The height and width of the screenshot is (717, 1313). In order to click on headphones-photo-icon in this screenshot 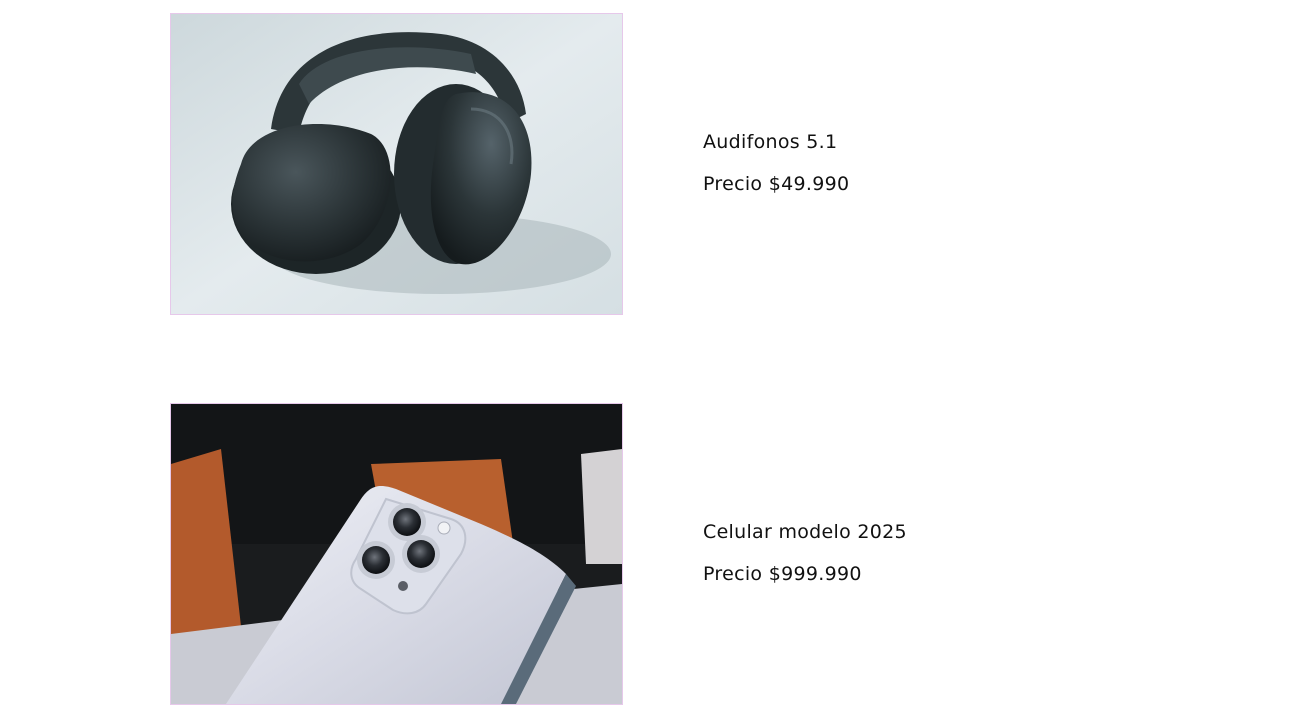, I will do `click(396, 164)`.